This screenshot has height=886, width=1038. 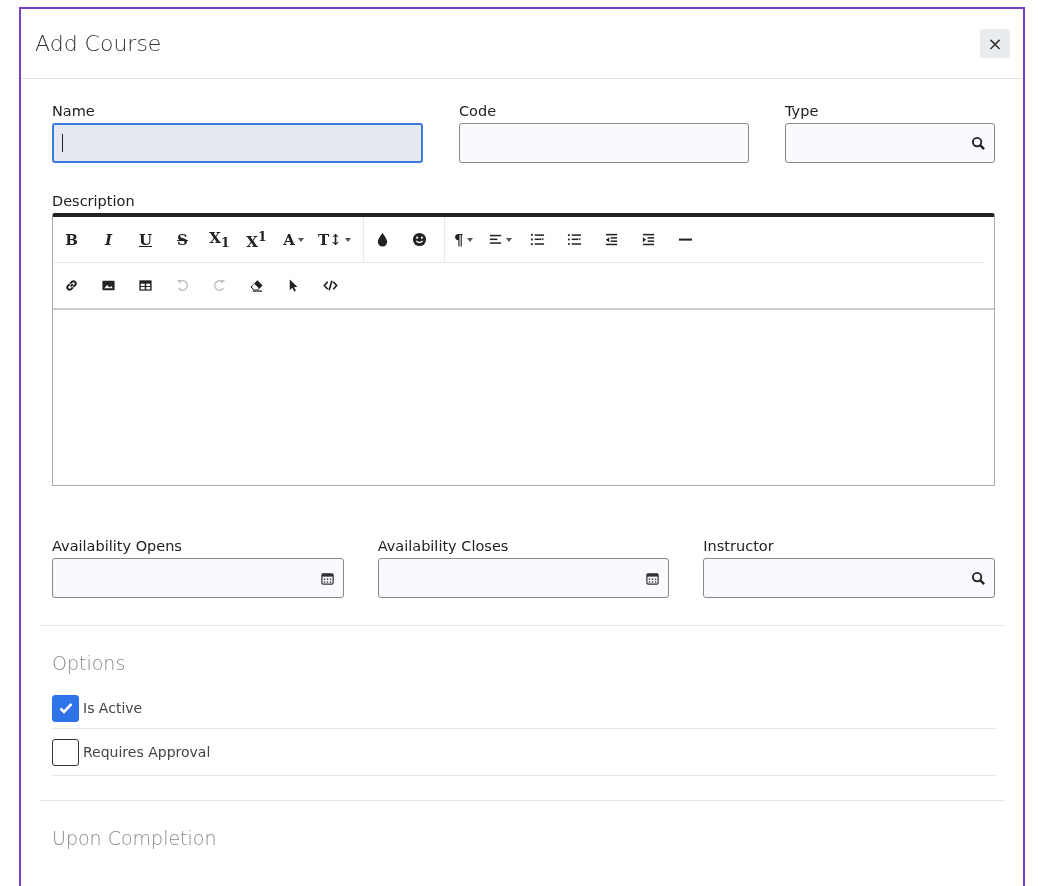 I want to click on paragraph-button: ¶, so click(x=463, y=239).